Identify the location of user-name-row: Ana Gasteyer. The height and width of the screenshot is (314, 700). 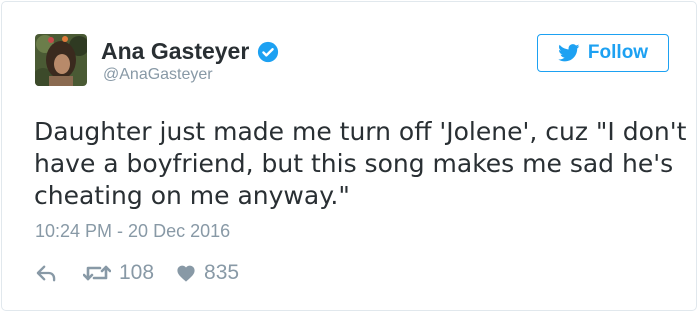
(190, 51).